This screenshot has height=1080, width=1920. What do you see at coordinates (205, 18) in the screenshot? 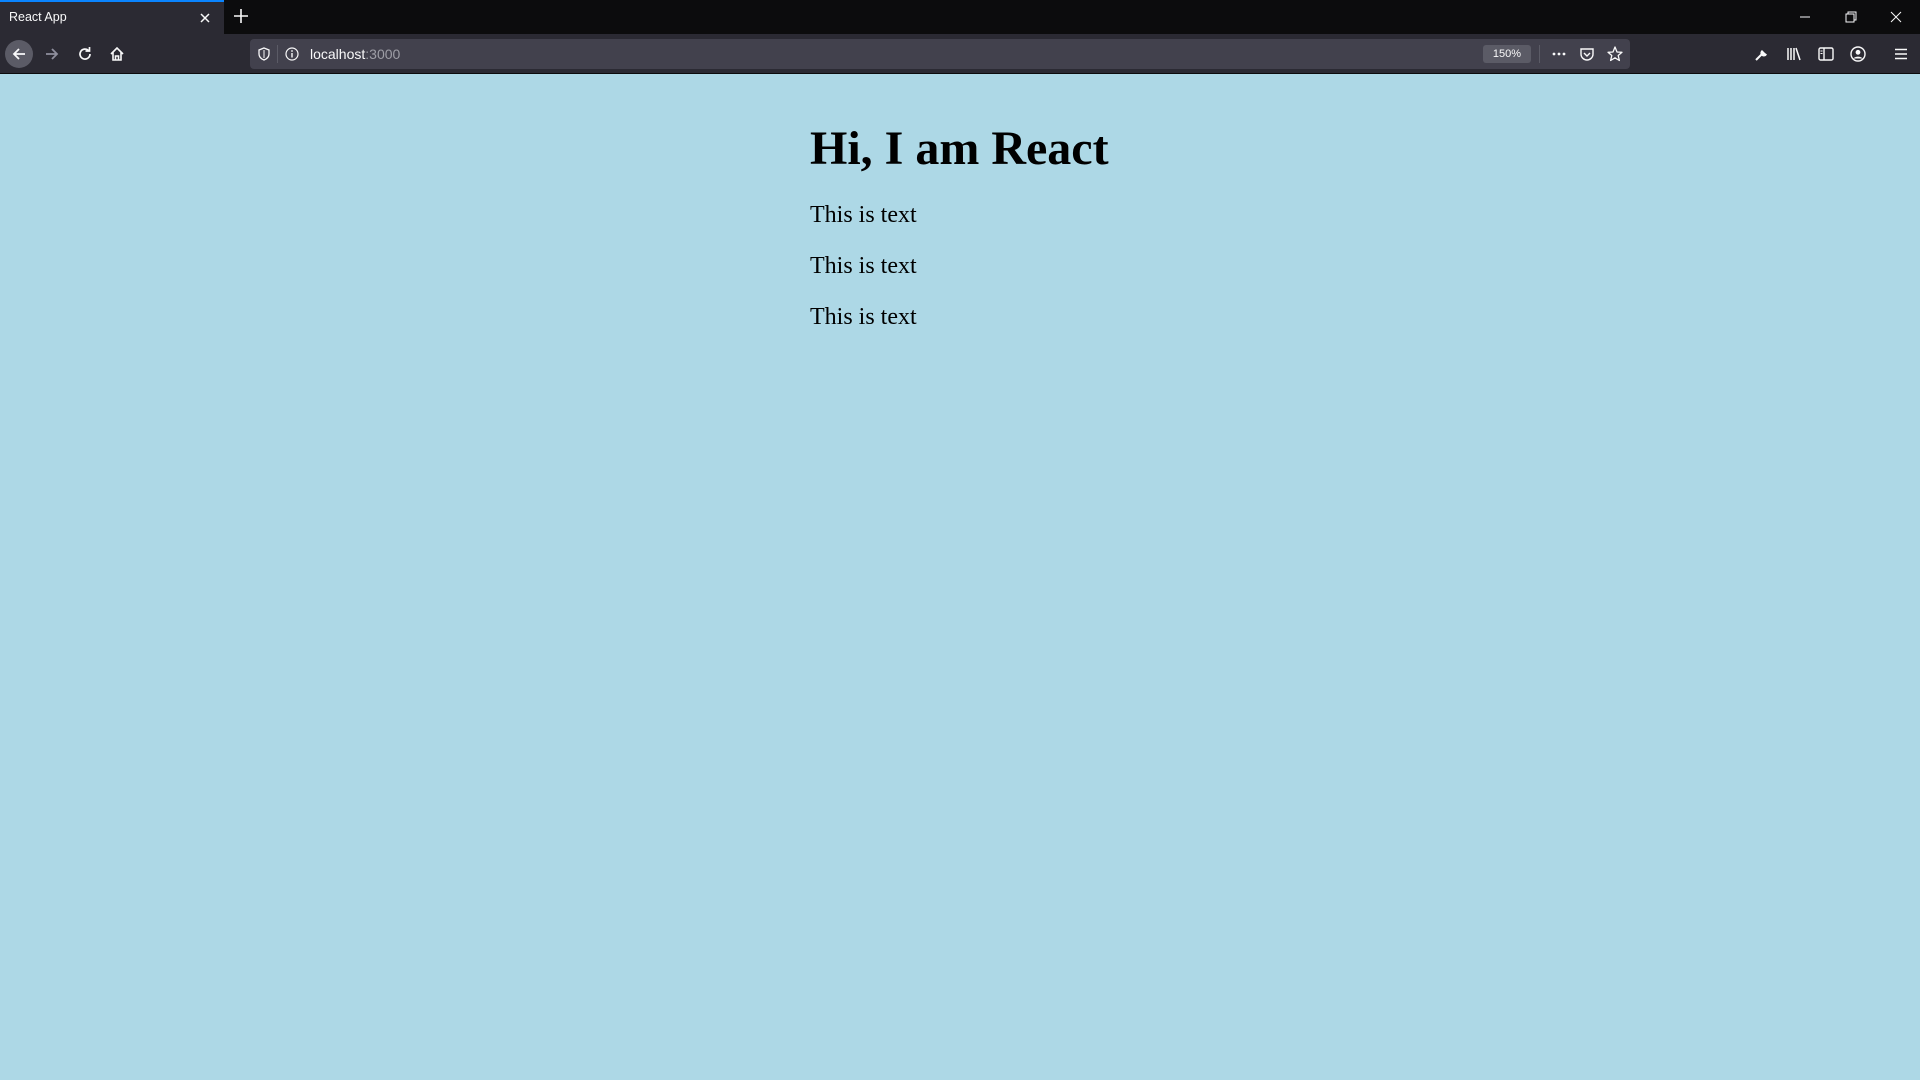
I see `close-icon` at bounding box center [205, 18].